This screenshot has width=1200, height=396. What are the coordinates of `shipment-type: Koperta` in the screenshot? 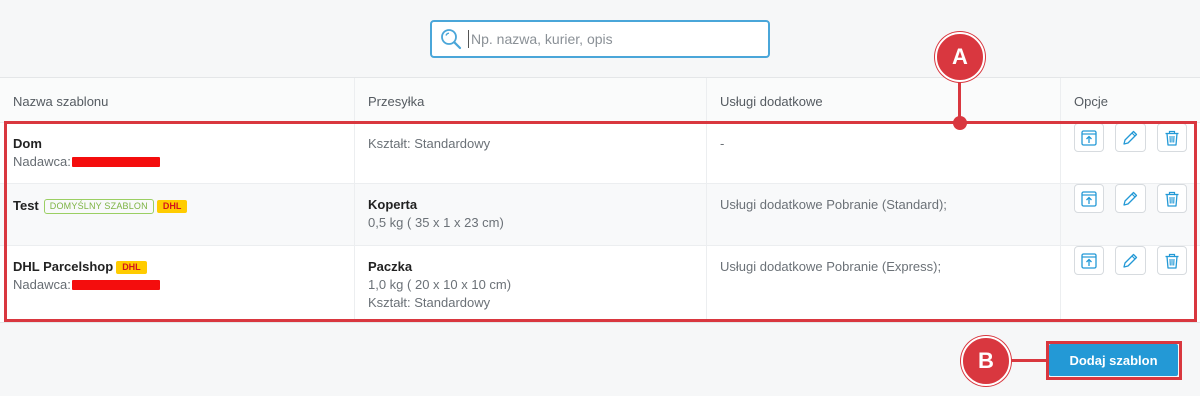 It's located at (393, 204).